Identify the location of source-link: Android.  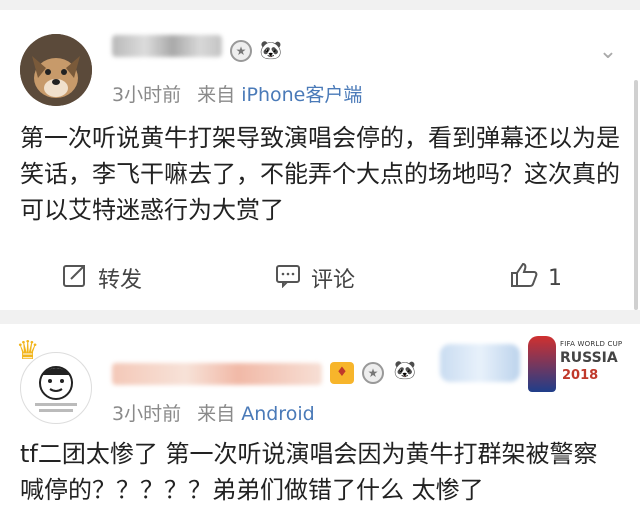
(277, 414).